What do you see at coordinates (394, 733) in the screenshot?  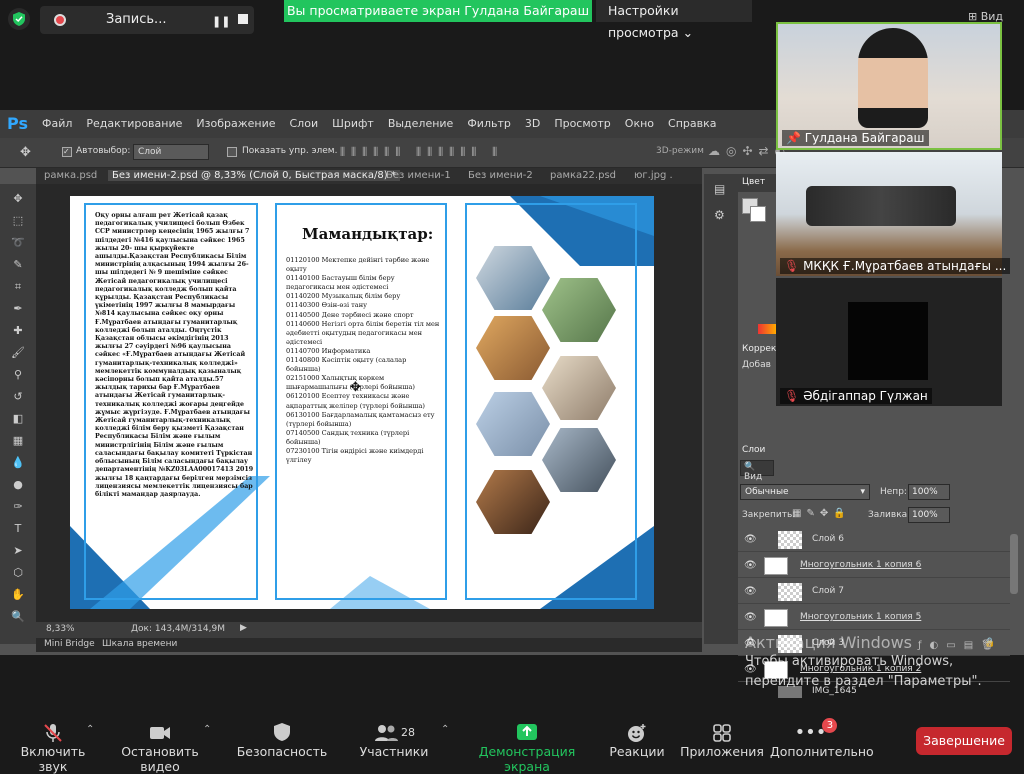 I see `people-icon: 28` at bounding box center [394, 733].